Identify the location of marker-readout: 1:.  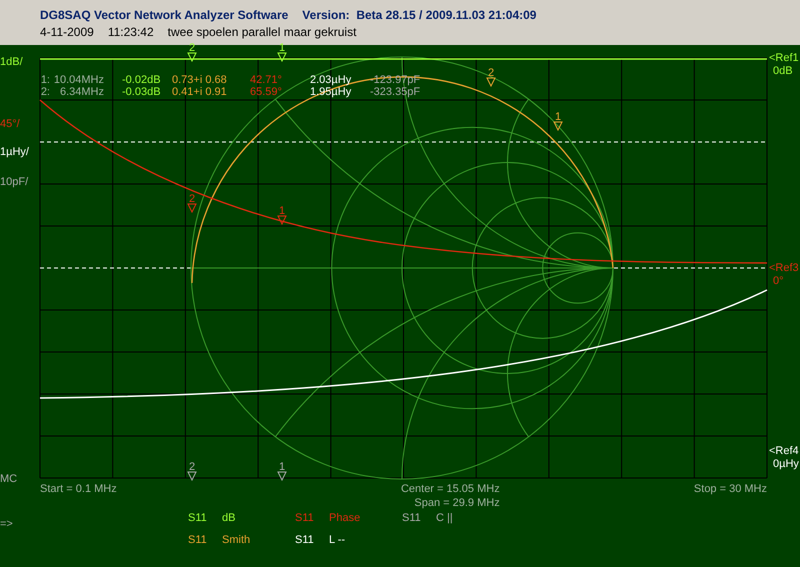
(45, 80).